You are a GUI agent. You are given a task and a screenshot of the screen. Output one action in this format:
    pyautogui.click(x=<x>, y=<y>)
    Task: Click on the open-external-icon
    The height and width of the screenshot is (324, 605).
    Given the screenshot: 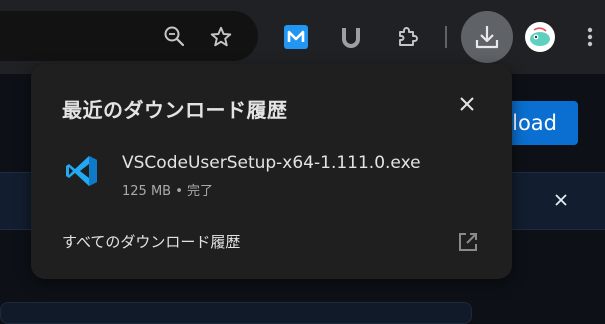 What is the action you would take?
    pyautogui.click(x=468, y=242)
    